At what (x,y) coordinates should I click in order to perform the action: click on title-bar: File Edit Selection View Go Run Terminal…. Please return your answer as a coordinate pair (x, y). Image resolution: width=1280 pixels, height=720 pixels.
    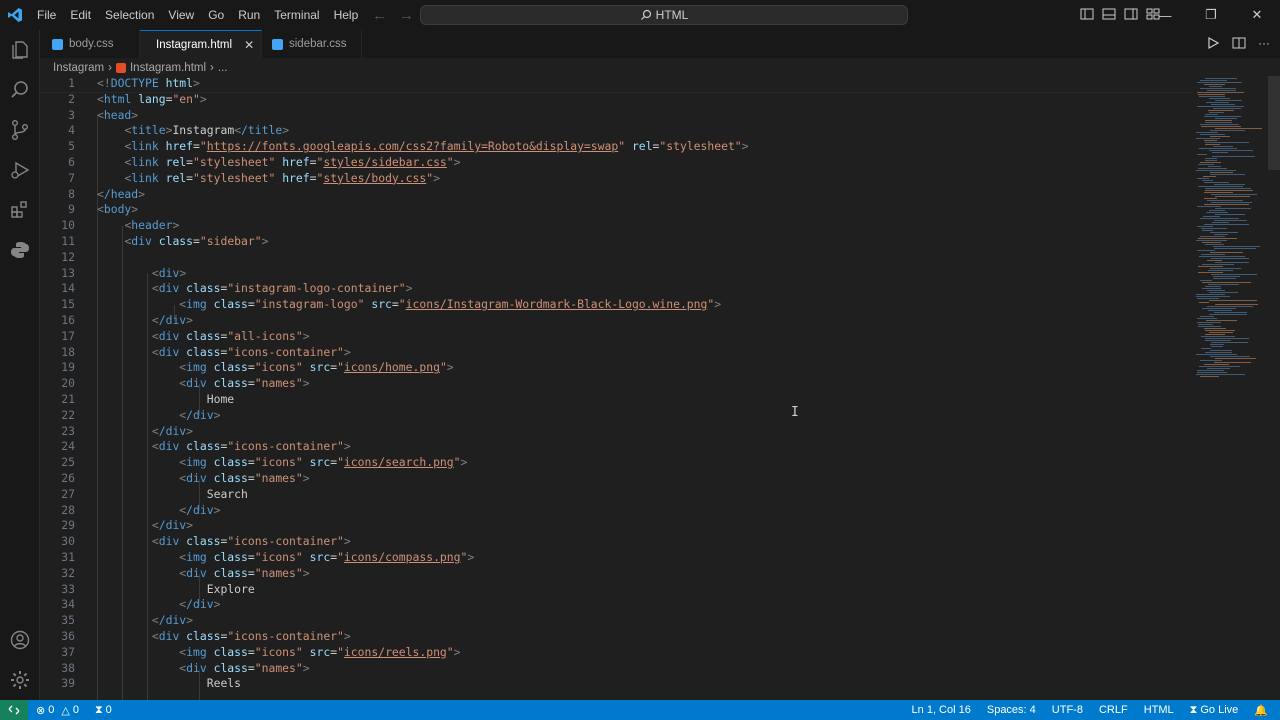
    Looking at the image, I should click on (640, 15).